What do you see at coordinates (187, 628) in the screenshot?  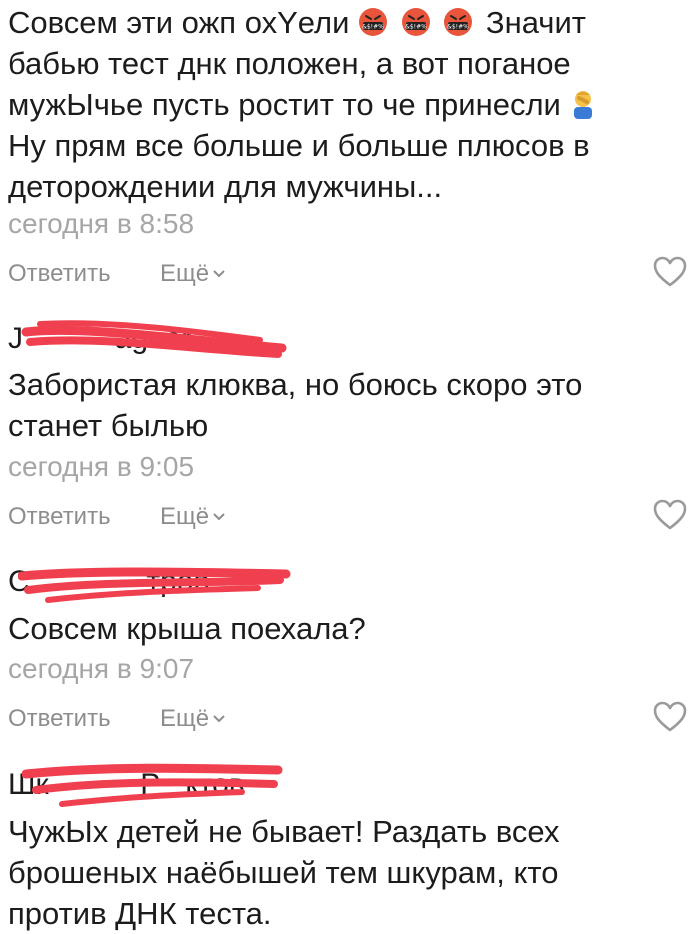 I see `comment-text-line: Совсем крыша поехала?` at bounding box center [187, 628].